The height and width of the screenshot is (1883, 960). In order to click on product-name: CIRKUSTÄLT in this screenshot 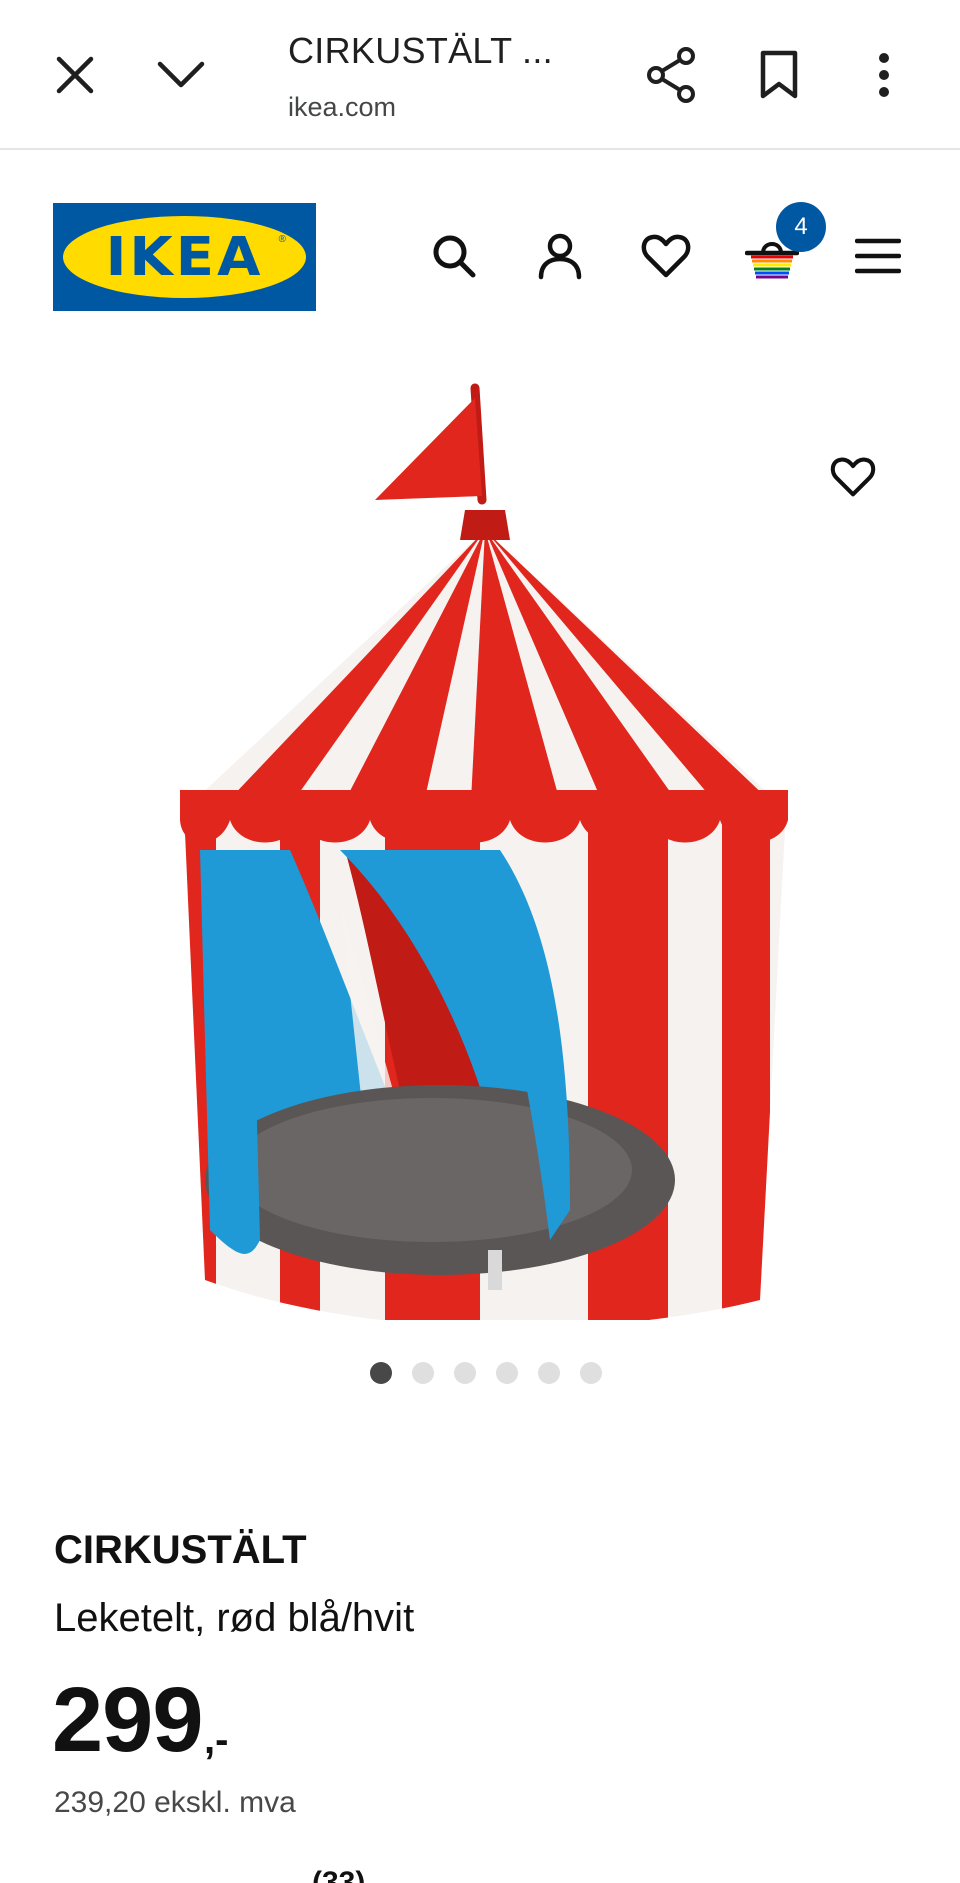, I will do `click(180, 1550)`.